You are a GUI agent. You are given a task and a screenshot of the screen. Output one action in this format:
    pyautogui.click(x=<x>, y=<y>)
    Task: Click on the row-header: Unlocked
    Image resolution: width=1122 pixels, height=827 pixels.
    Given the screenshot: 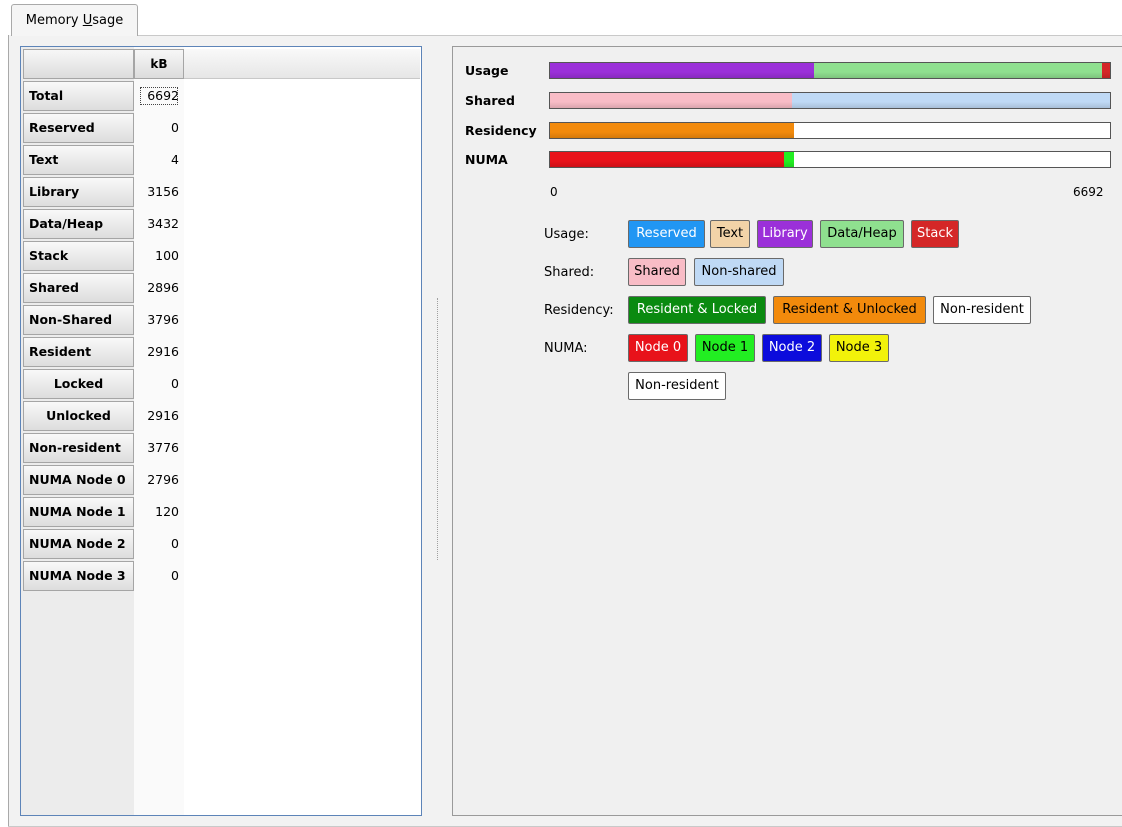 What is the action you would take?
    pyautogui.click(x=78, y=416)
    